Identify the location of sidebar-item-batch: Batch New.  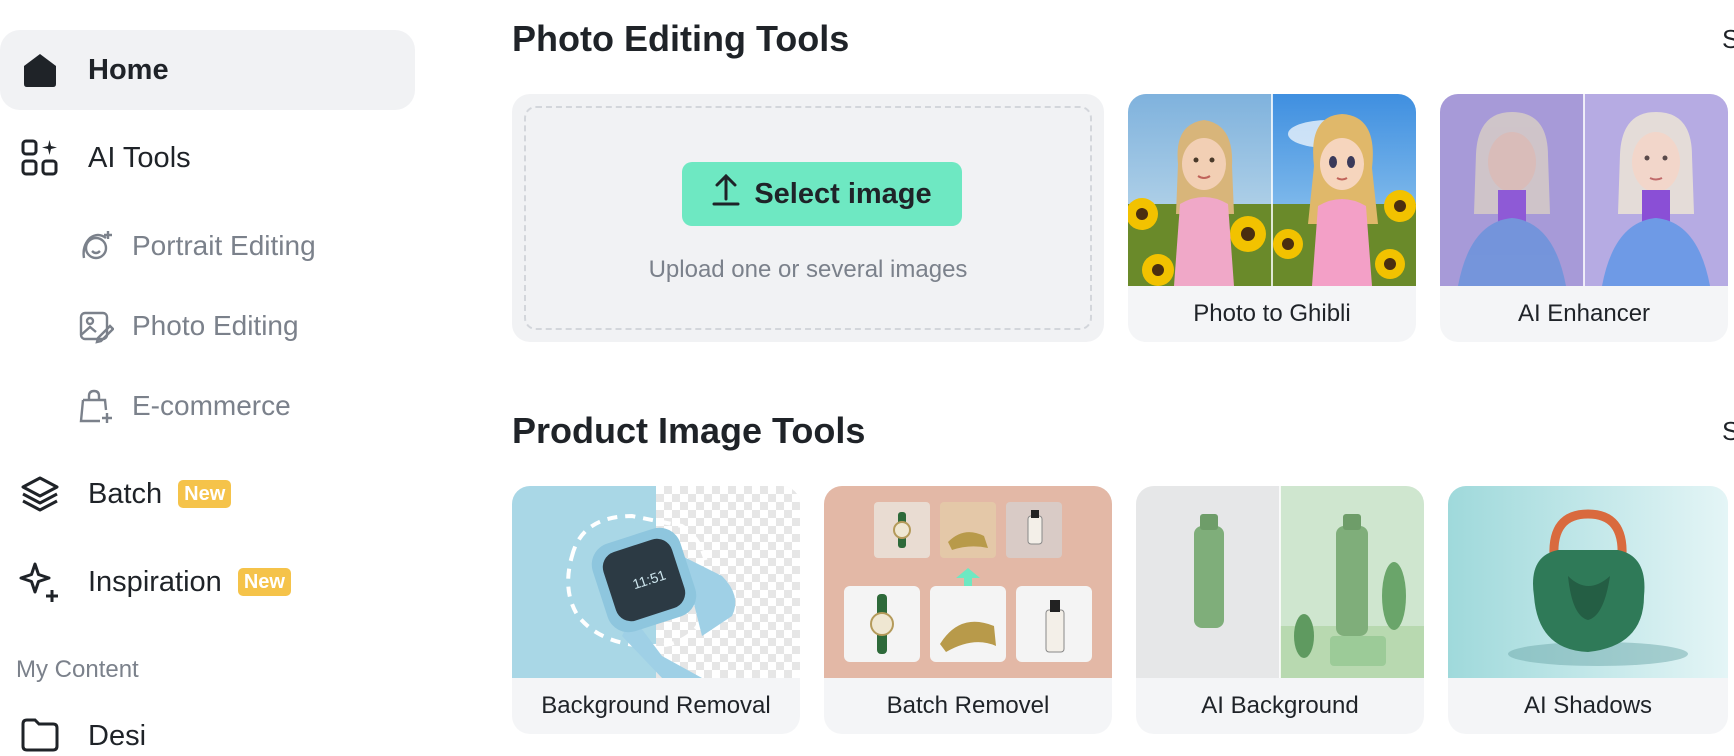
(207, 494).